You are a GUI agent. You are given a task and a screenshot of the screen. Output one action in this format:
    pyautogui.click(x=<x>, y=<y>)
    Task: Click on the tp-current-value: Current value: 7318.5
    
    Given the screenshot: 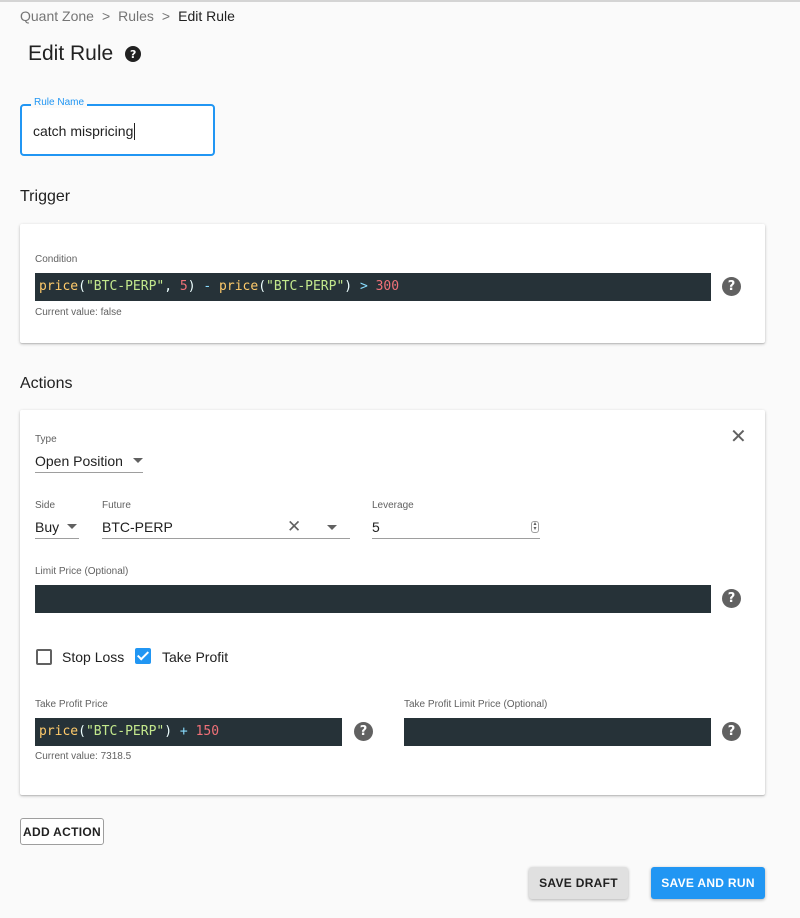 What is the action you would take?
    pyautogui.click(x=83, y=756)
    